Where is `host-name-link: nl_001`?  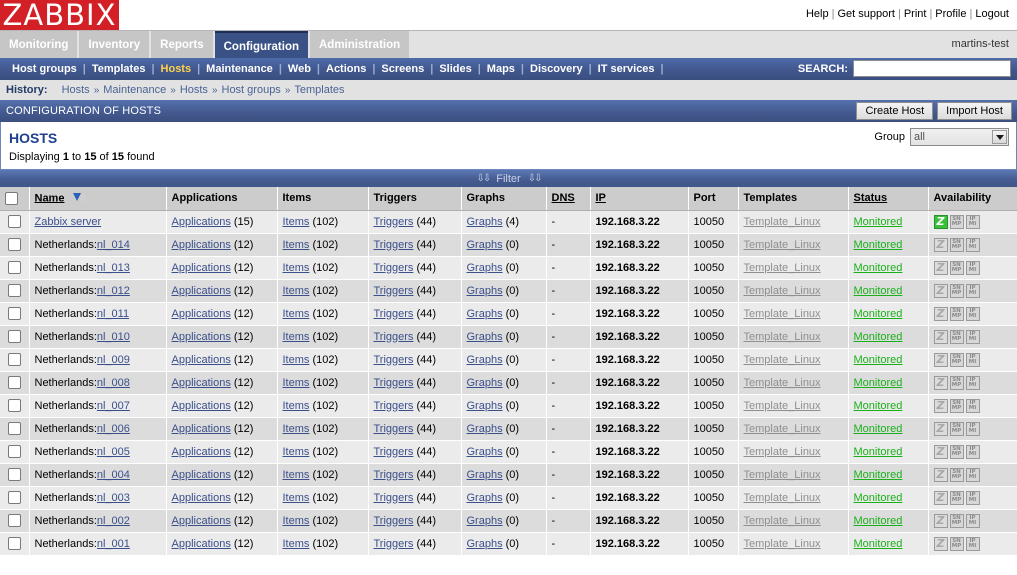 host-name-link: nl_001 is located at coordinates (113, 544).